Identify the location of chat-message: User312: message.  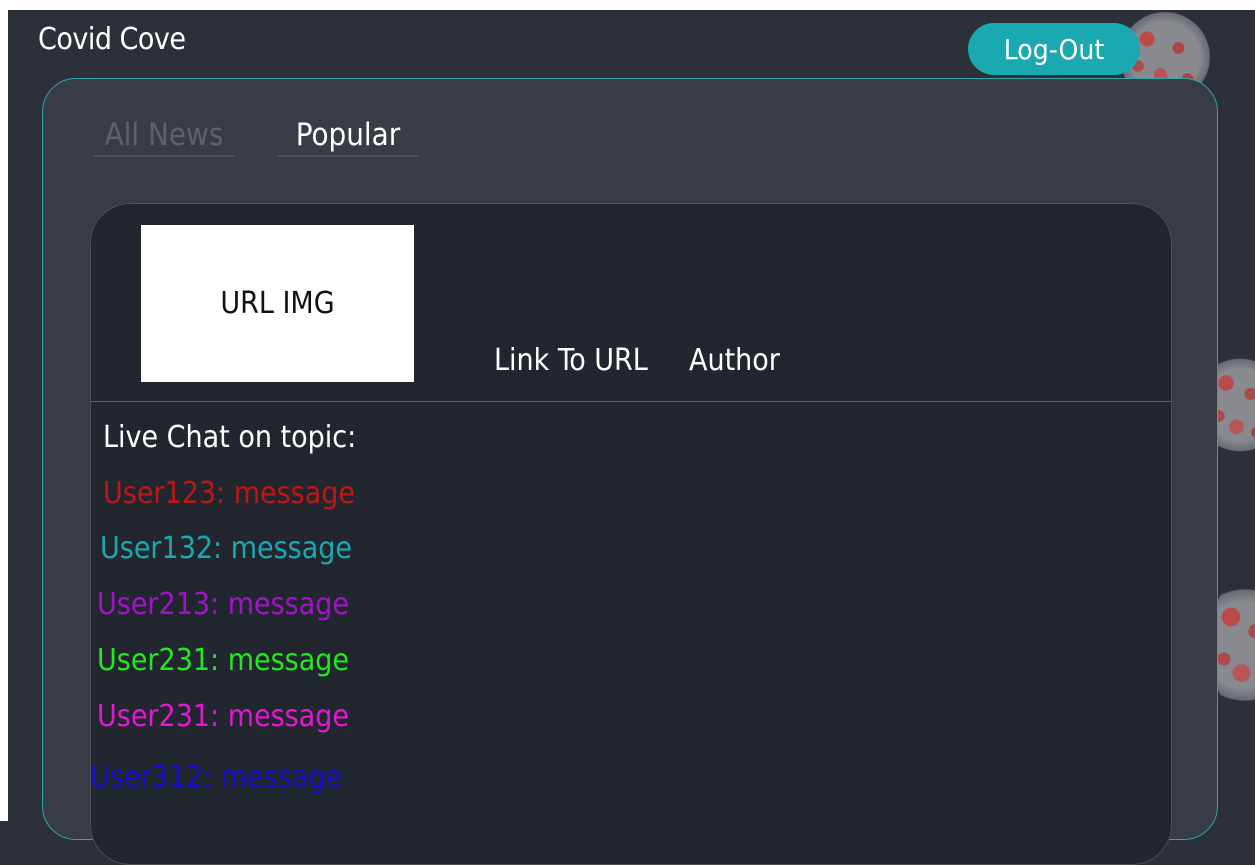
(216, 777).